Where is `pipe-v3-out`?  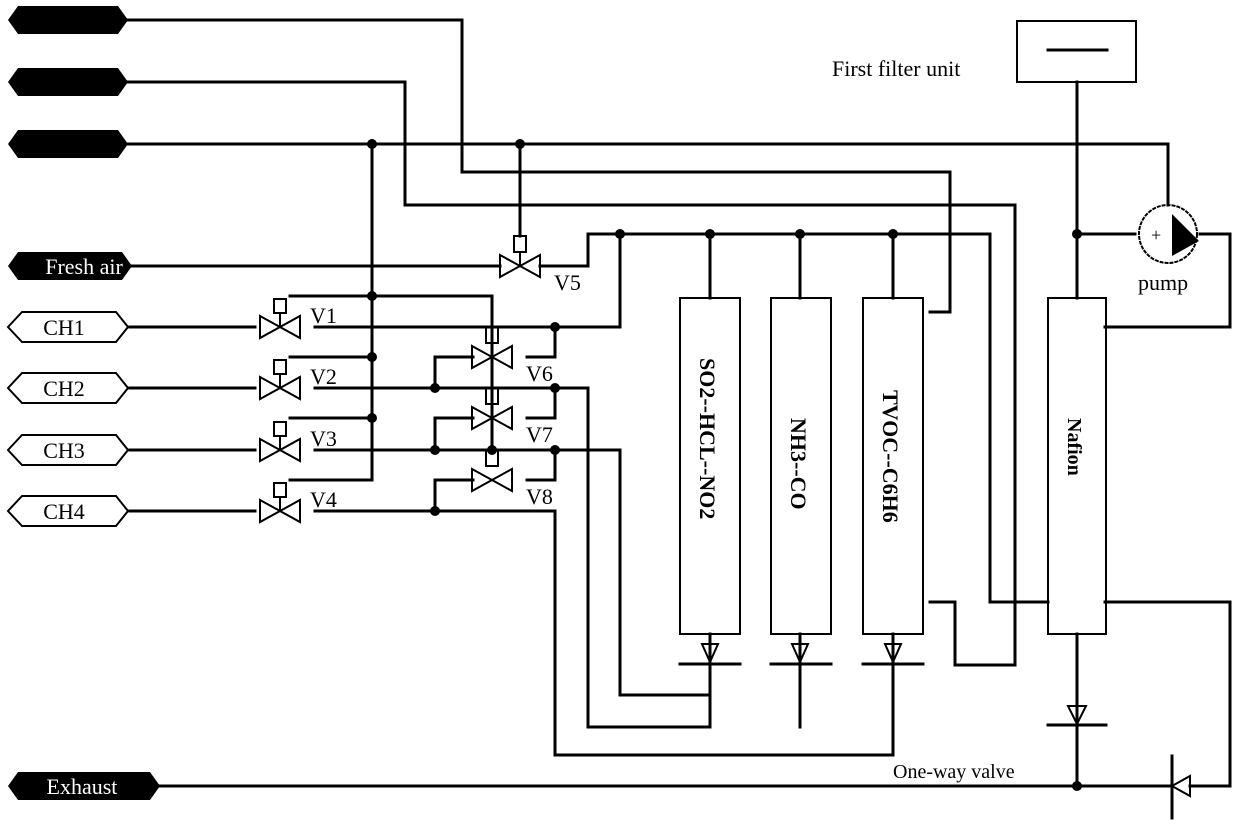
pipe-v3-out is located at coordinates (467, 572).